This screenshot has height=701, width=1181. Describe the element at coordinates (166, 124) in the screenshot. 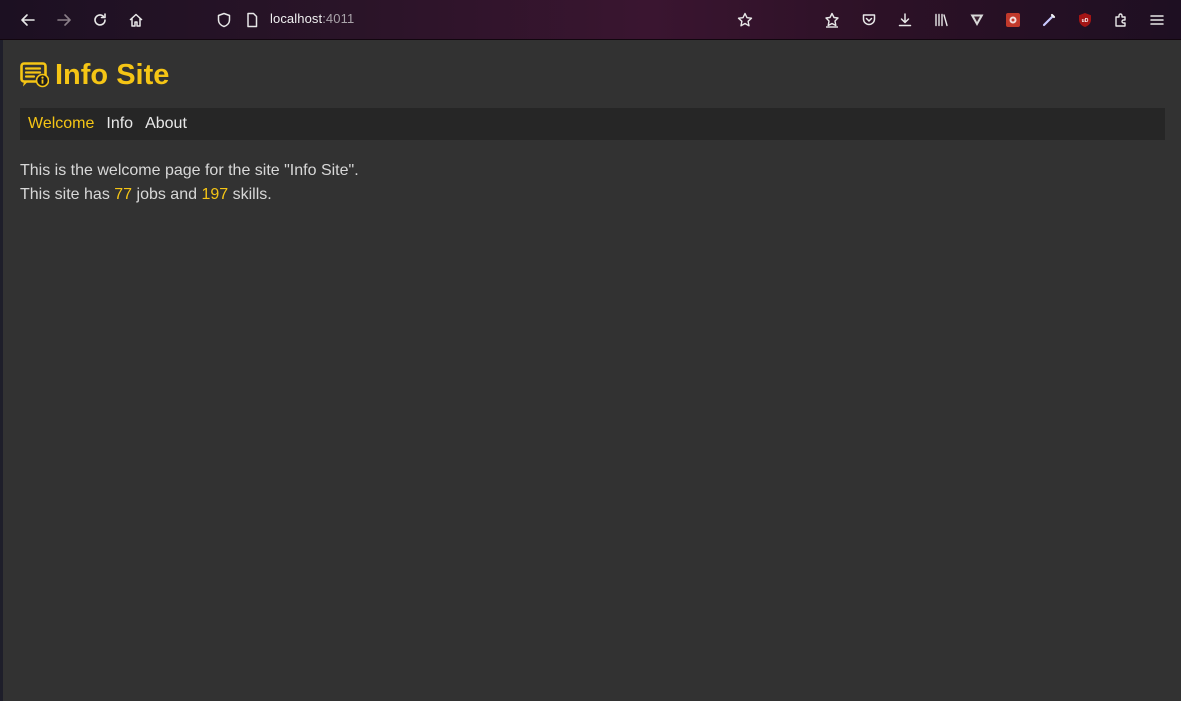

I see `nav-item-about: About` at that location.